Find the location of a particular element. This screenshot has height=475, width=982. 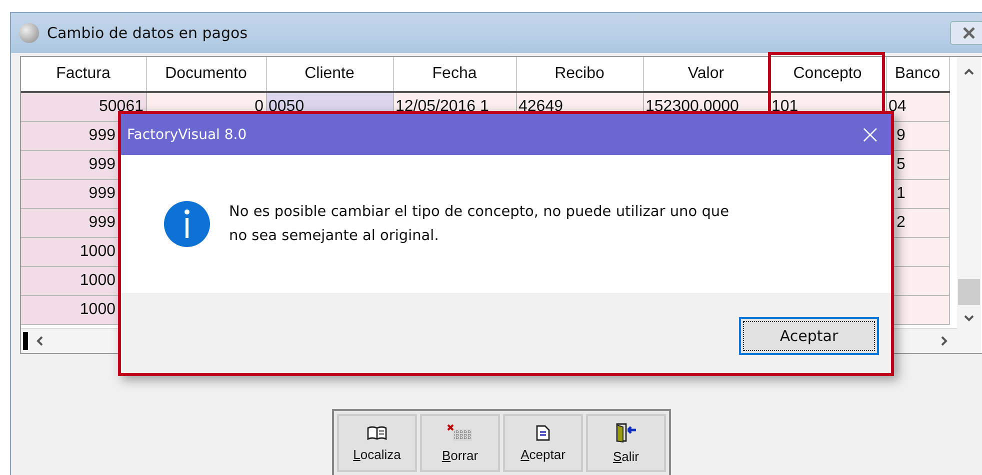

toolbar-button: Localiza is located at coordinates (377, 443).